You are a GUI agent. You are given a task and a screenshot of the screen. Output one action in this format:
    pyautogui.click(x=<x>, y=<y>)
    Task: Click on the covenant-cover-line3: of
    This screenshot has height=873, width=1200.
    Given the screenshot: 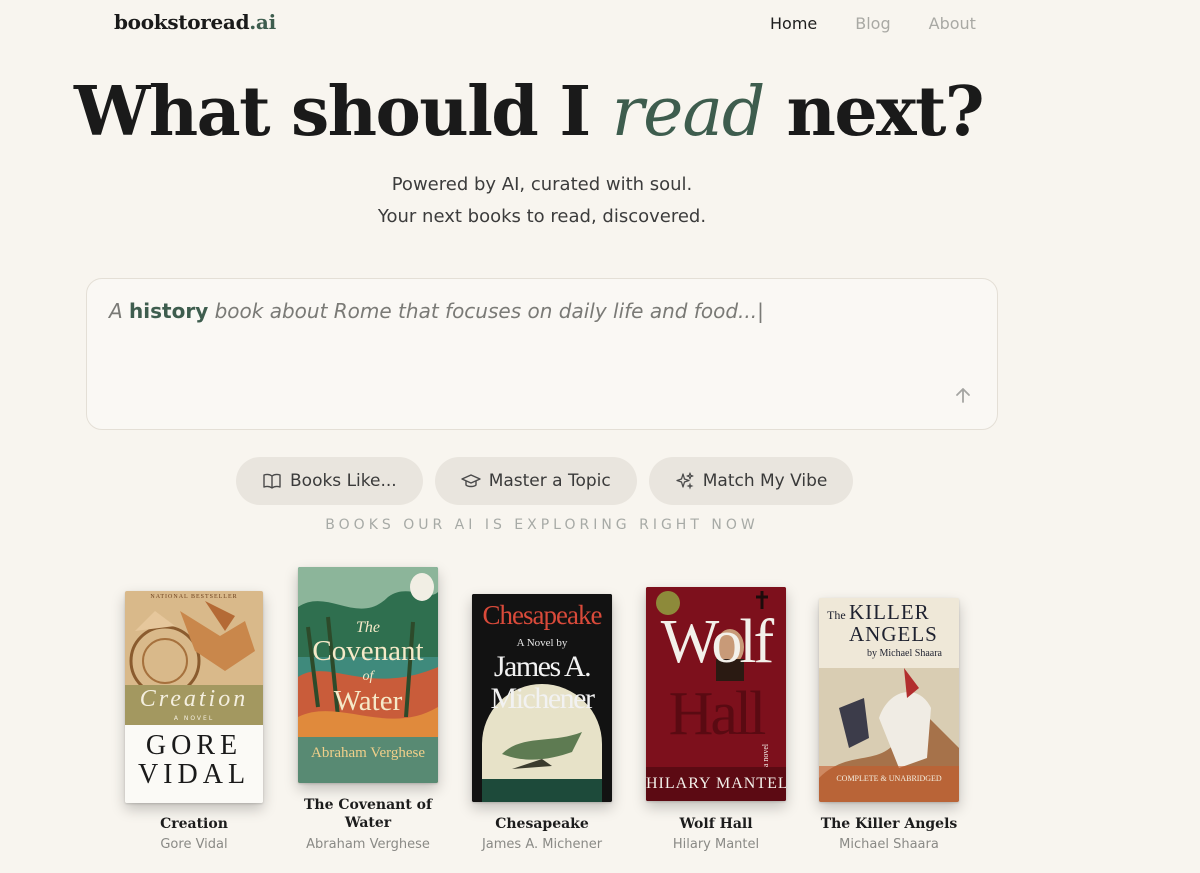 What is the action you would take?
    pyautogui.click(x=368, y=676)
    